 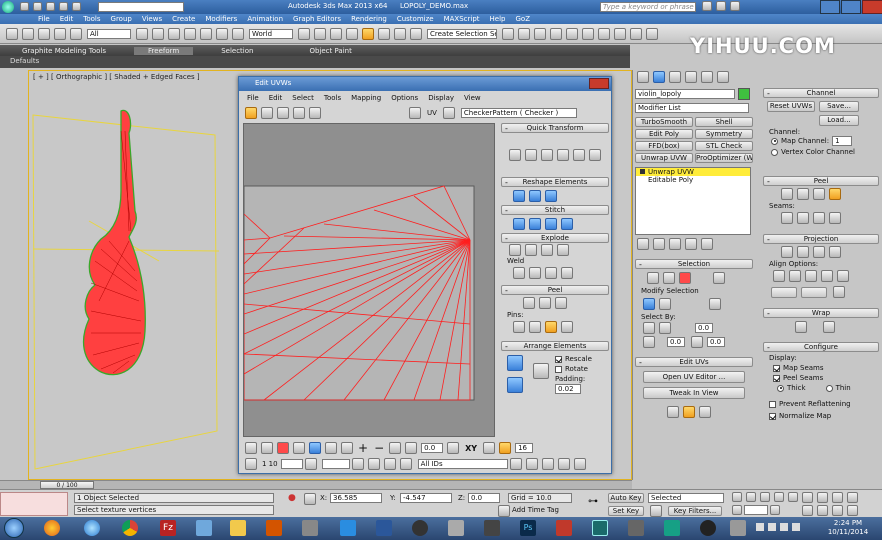 I want to click on uvw-uv-toggle-icon, so click(x=448, y=113).